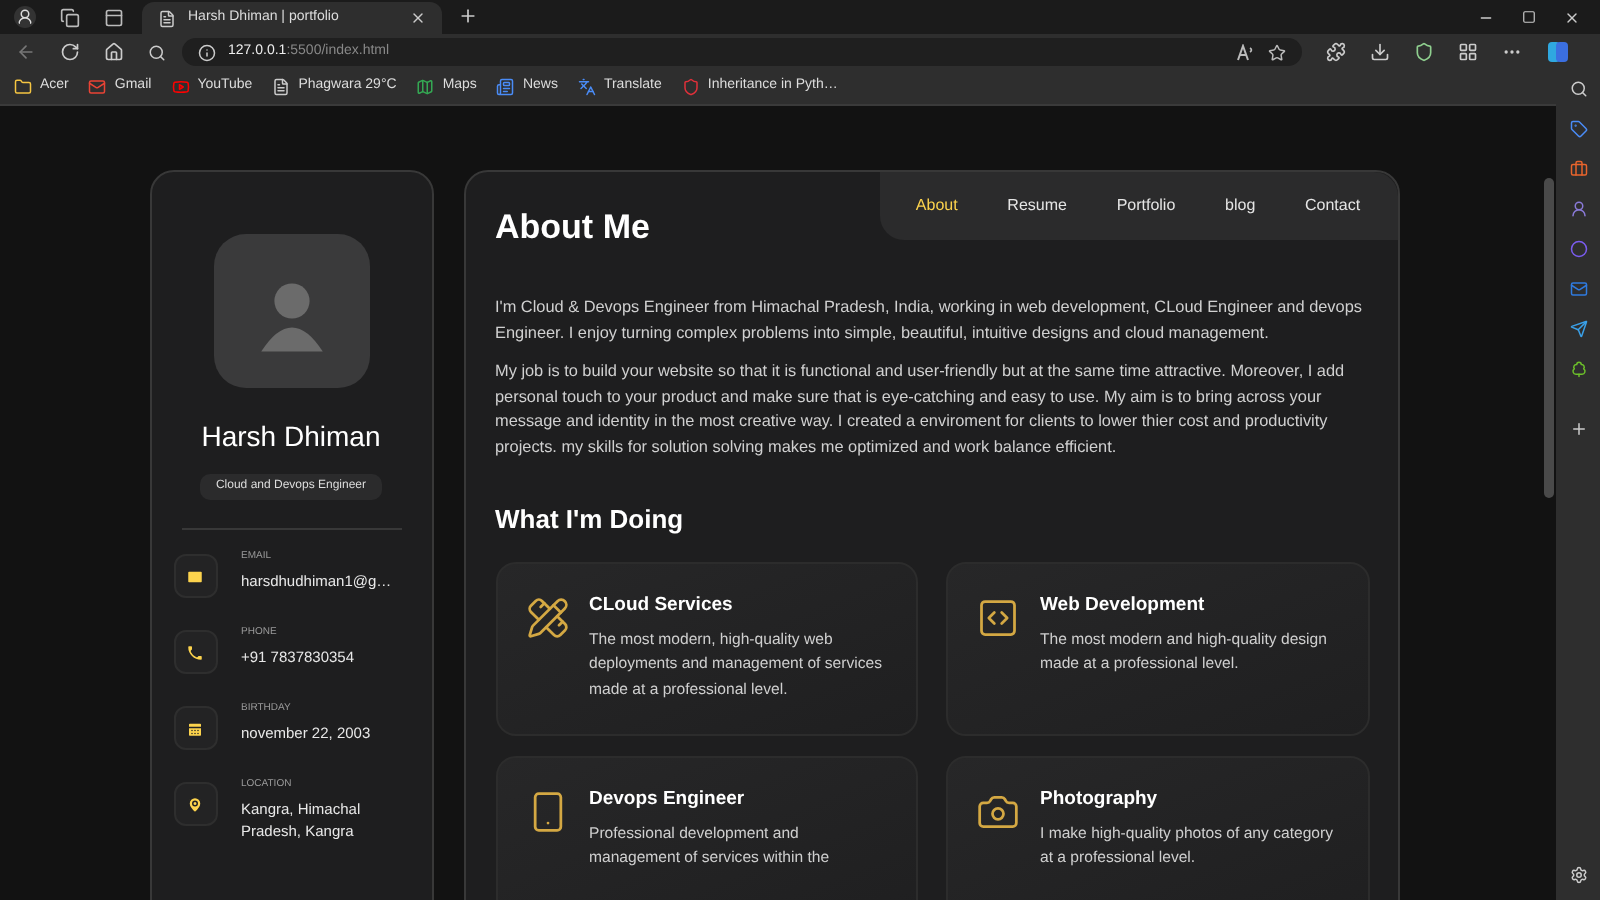  What do you see at coordinates (1240, 206) in the screenshot?
I see `nav-link: blog` at bounding box center [1240, 206].